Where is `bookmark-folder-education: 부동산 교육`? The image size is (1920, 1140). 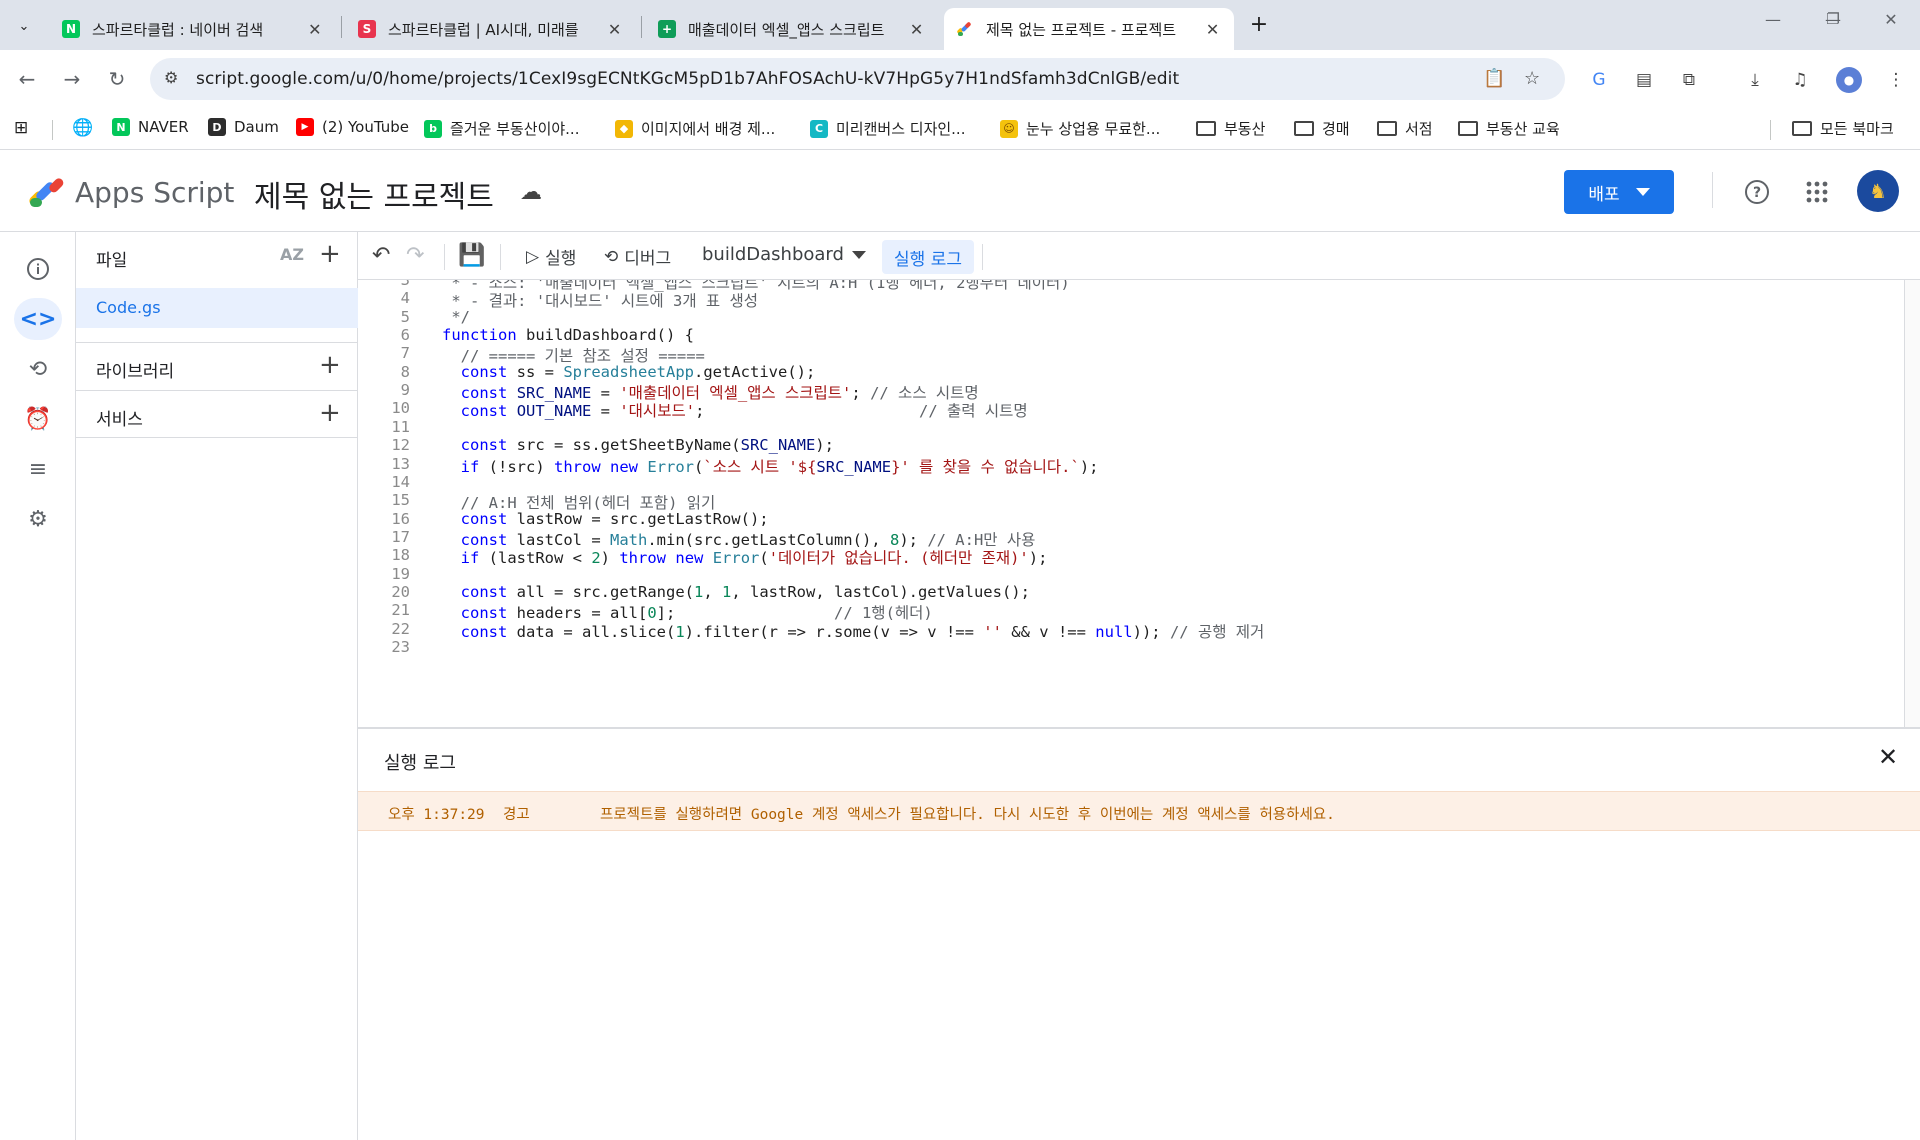 bookmark-folder-education: 부동산 교육 is located at coordinates (1509, 128).